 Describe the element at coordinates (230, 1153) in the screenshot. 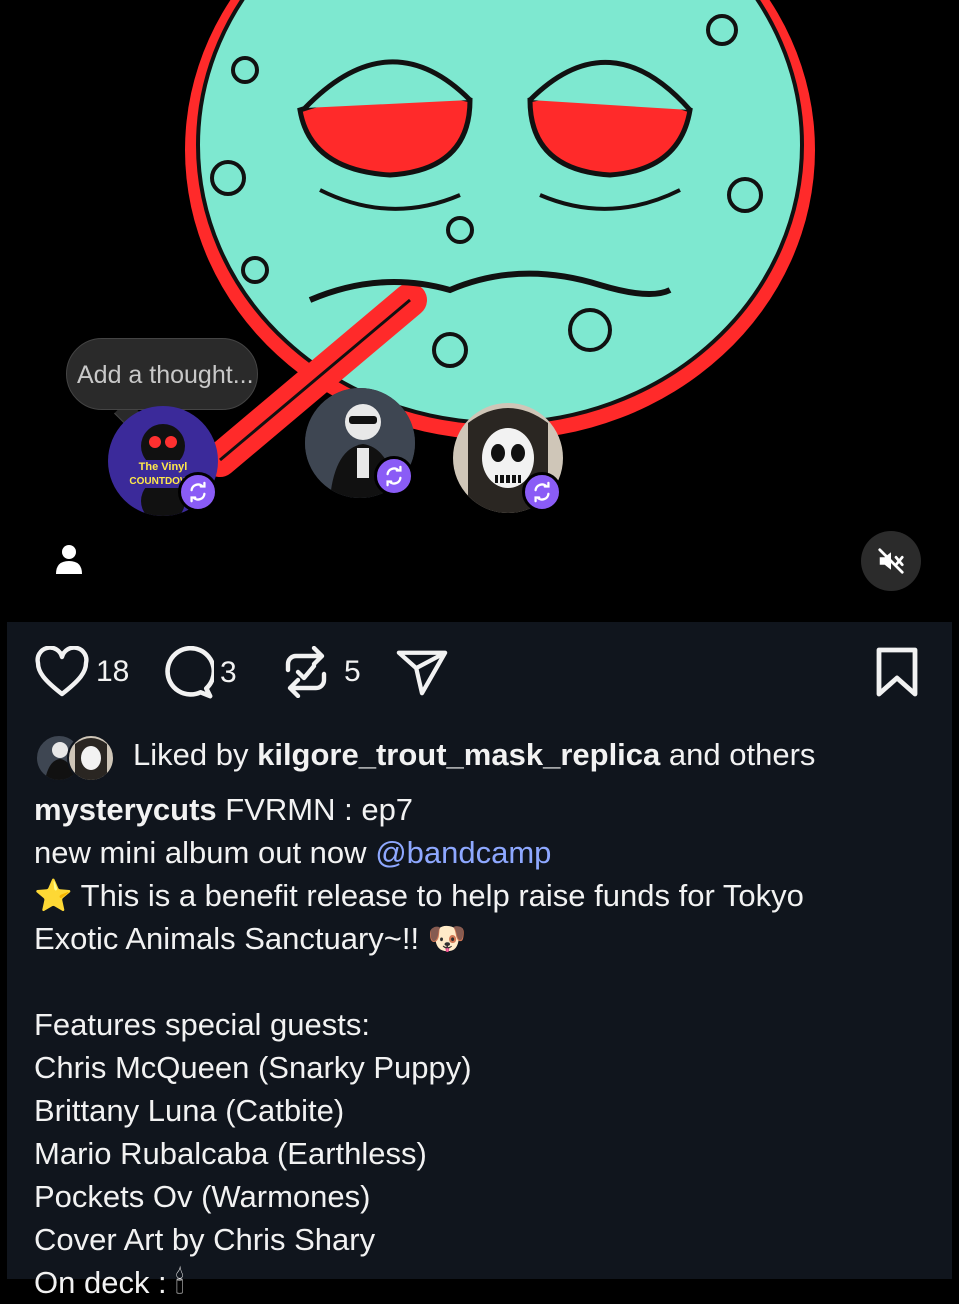

I see `caption-line: Mario Rubalcaba (Earthless)` at that location.